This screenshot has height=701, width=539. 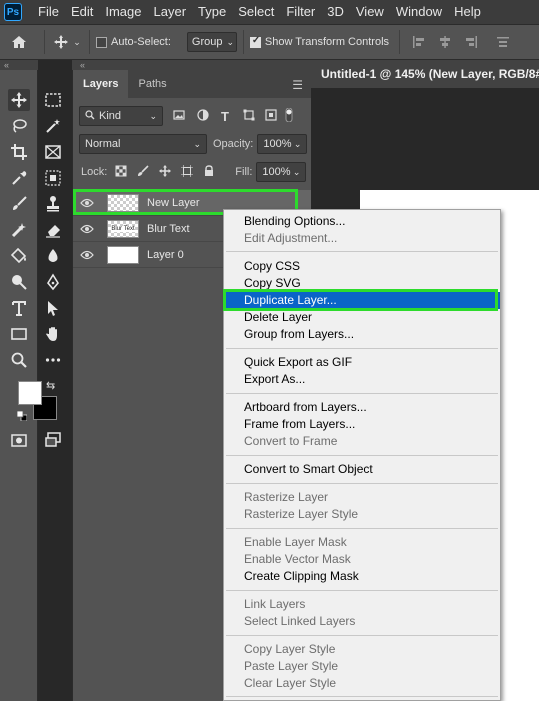 What do you see at coordinates (53, 152) in the screenshot?
I see `frame-tool-icon` at bounding box center [53, 152].